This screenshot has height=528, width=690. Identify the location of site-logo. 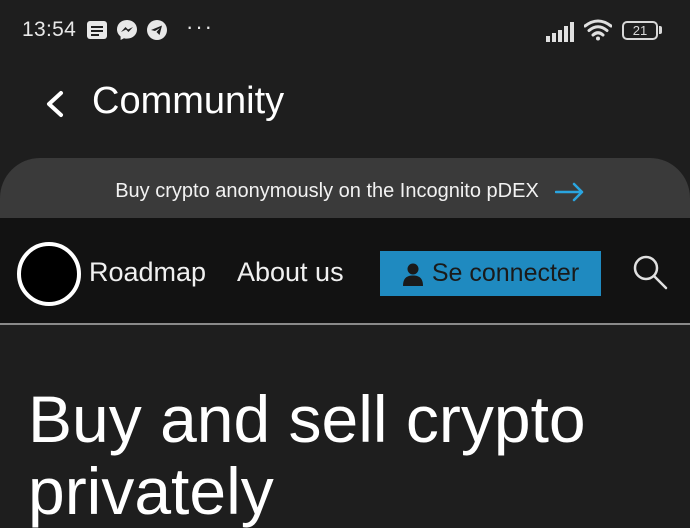
(49, 274).